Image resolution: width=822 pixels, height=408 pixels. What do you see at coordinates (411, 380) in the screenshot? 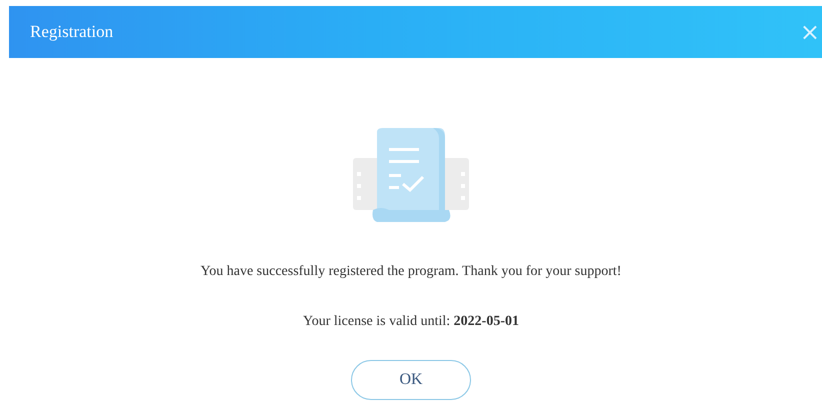
I see `ok-button: OK` at bounding box center [411, 380].